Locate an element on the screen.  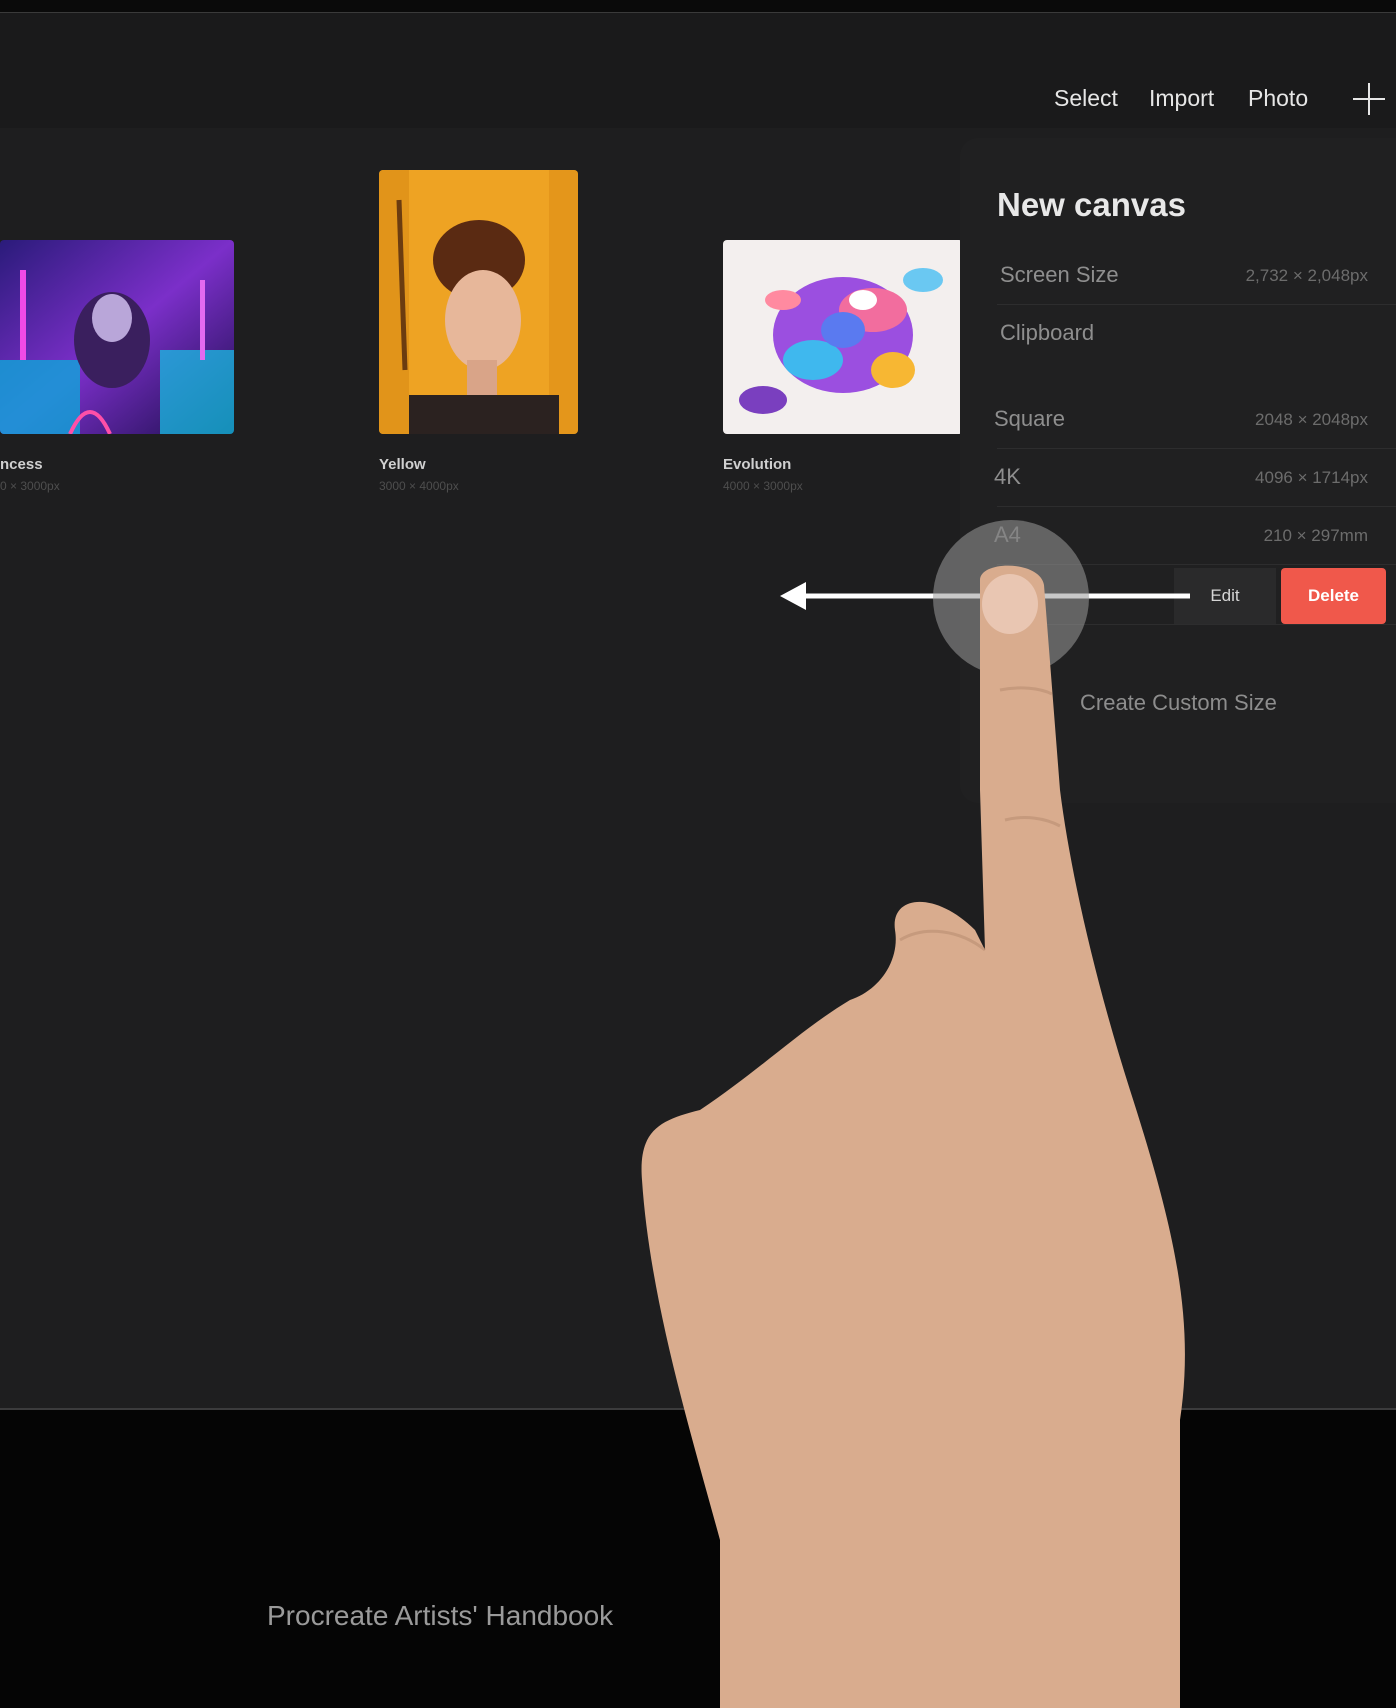
preset-name: Square is located at coordinates (1029, 418).